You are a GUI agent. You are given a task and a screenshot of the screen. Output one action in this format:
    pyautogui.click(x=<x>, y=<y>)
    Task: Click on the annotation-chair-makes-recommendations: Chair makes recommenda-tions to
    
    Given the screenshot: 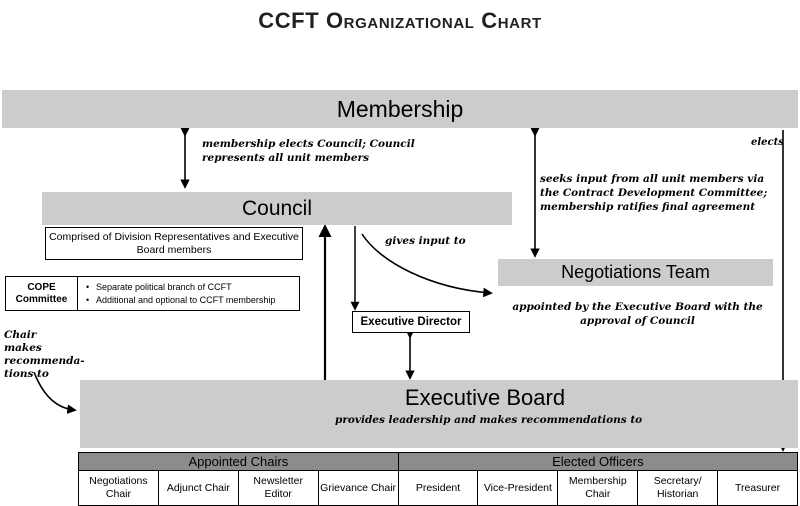 What is the action you would take?
    pyautogui.click(x=44, y=354)
    